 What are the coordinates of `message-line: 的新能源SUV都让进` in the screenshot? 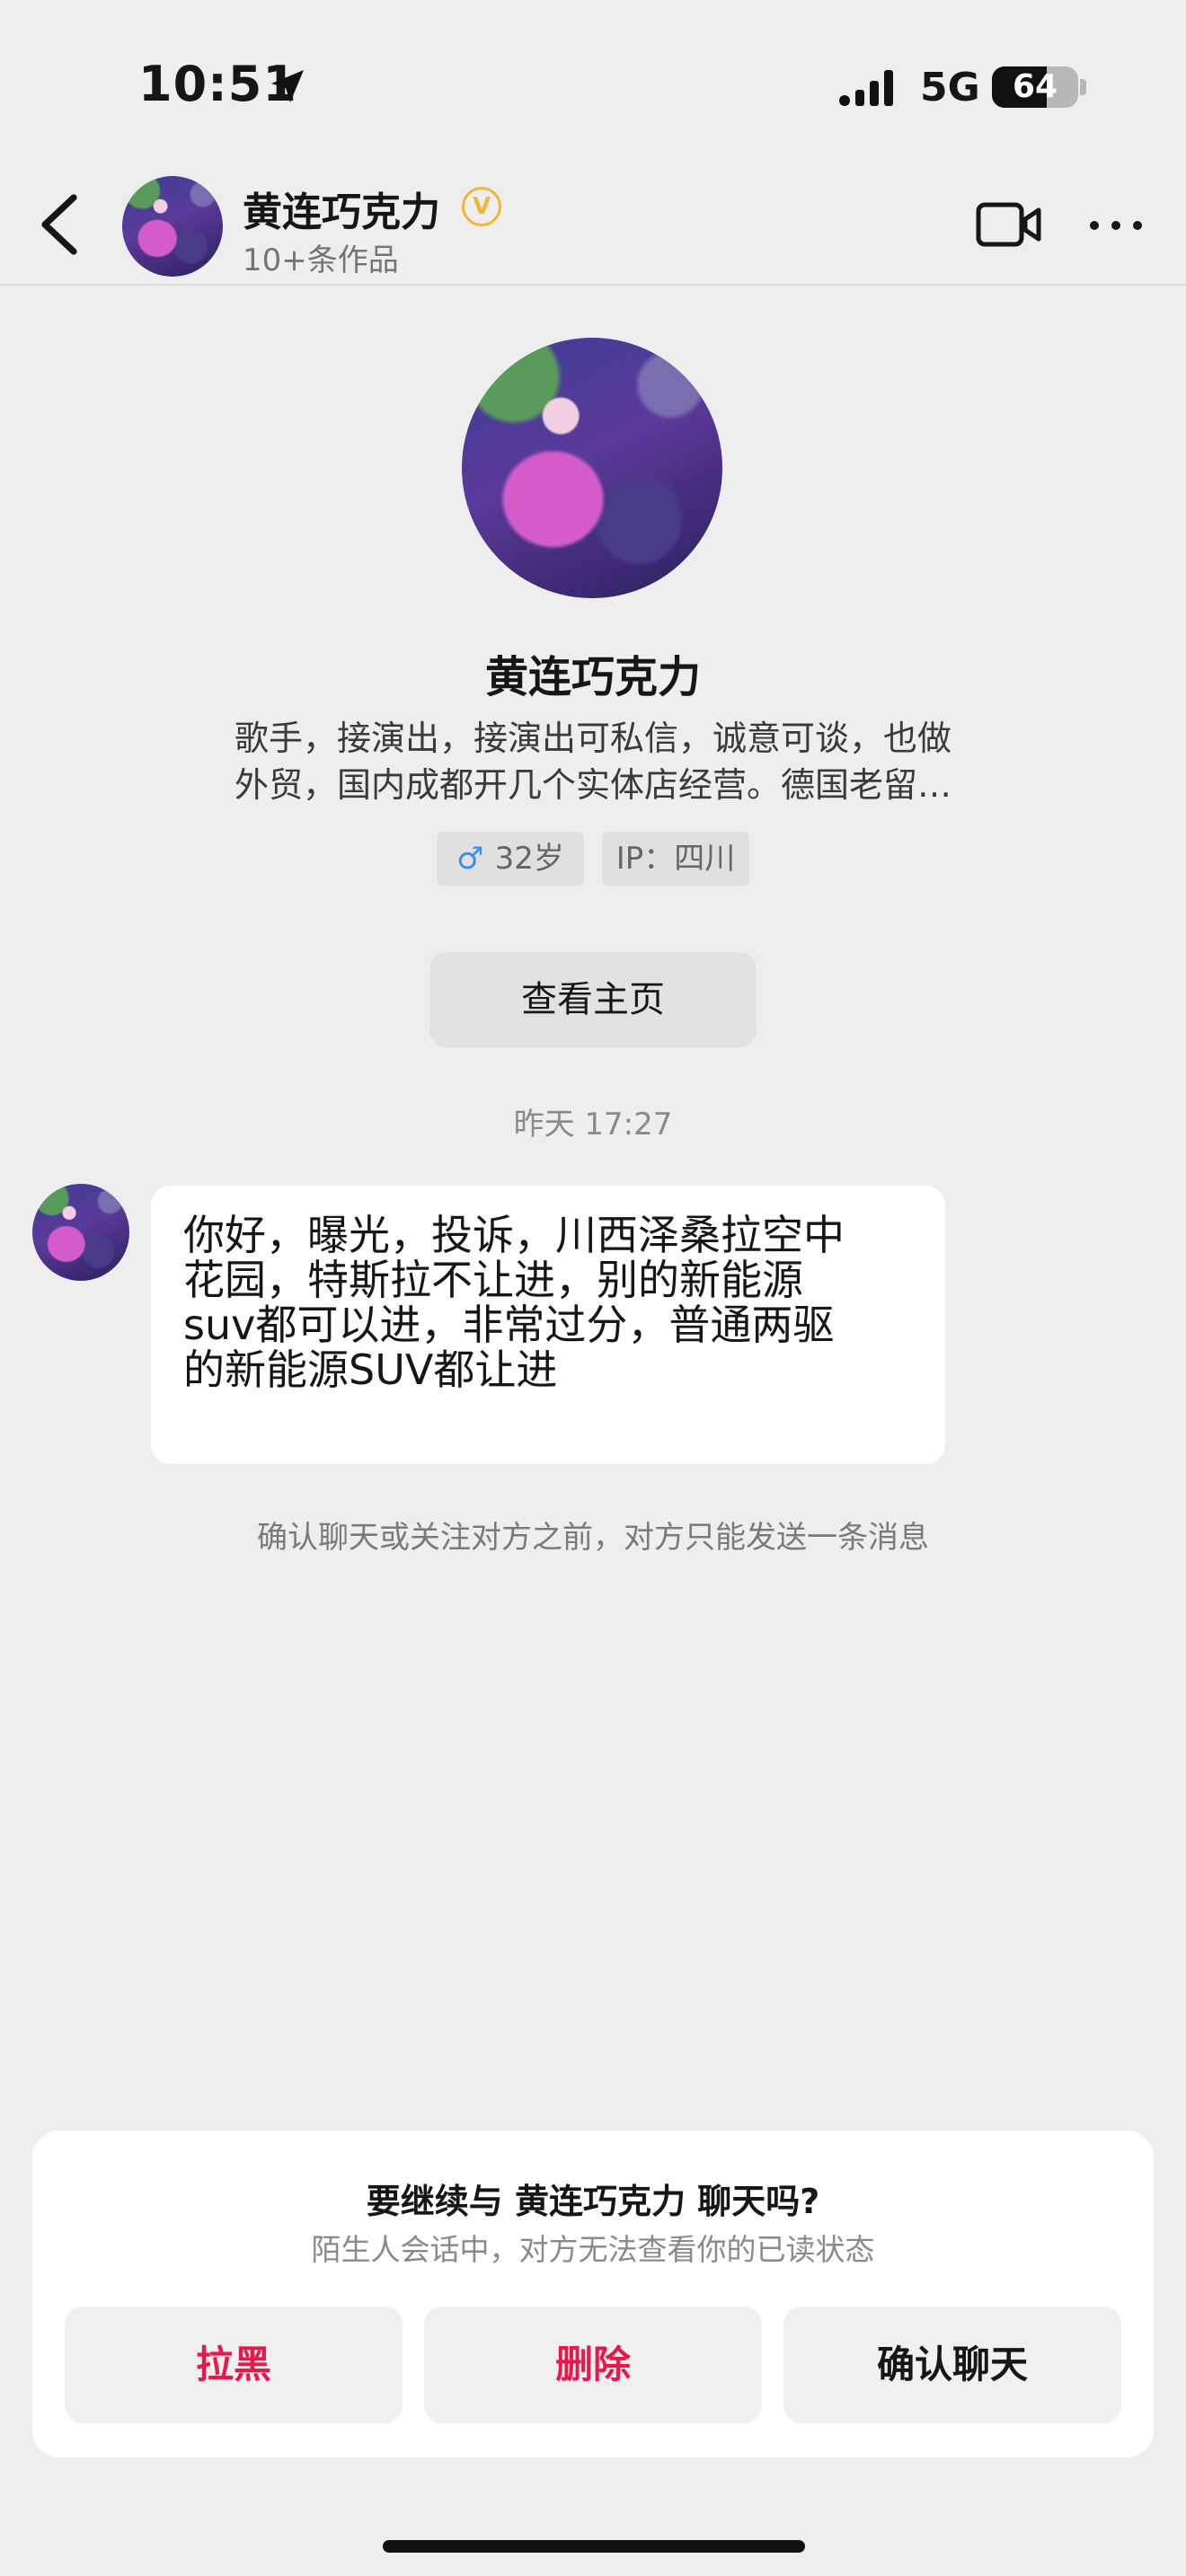 It's located at (370, 1369).